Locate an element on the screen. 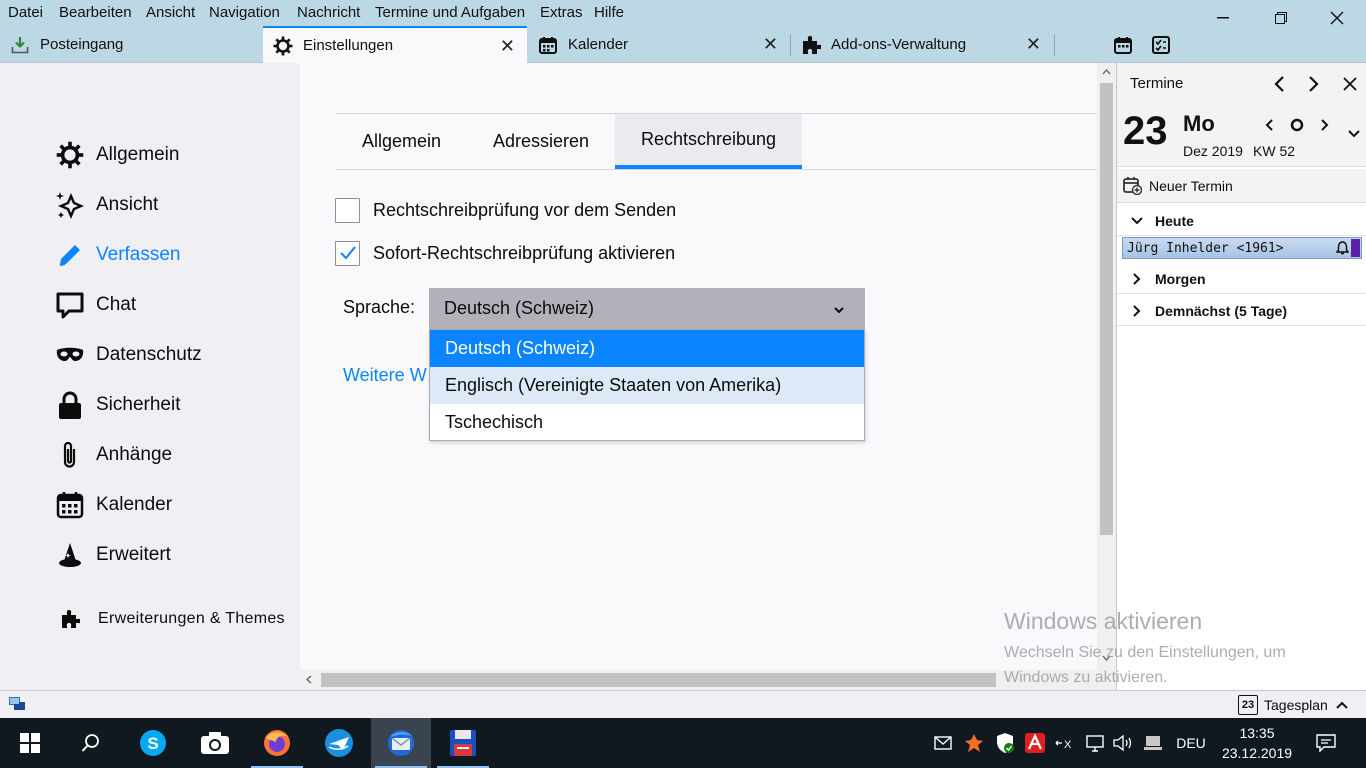 This screenshot has height=768, width=1366. check-before-send-checkbox is located at coordinates (347, 210).